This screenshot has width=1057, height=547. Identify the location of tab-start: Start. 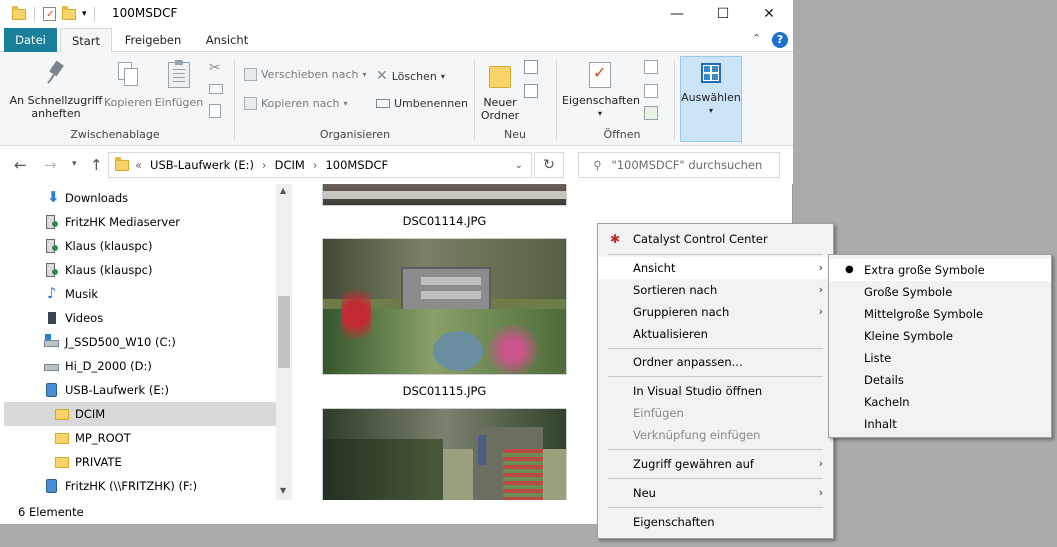
(86, 40).